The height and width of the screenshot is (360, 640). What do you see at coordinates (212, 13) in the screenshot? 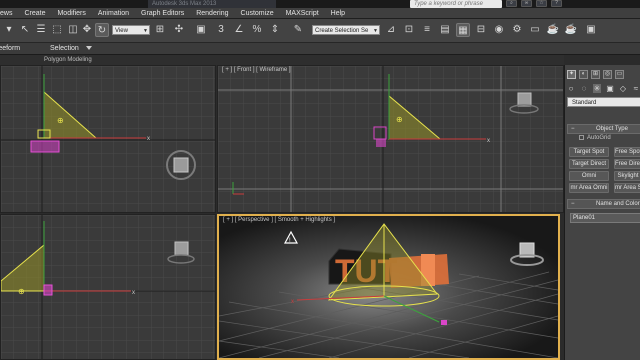
I see `menu-rendering: Rendering` at bounding box center [212, 13].